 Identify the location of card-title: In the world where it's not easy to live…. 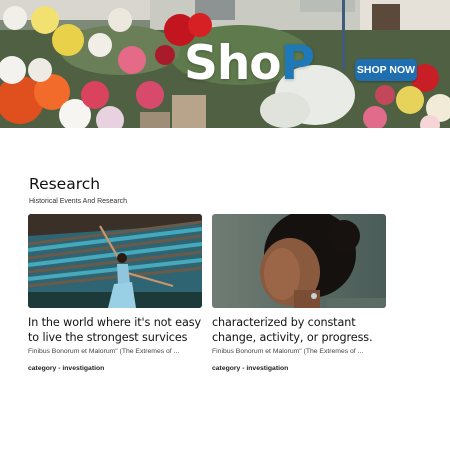
(118, 330).